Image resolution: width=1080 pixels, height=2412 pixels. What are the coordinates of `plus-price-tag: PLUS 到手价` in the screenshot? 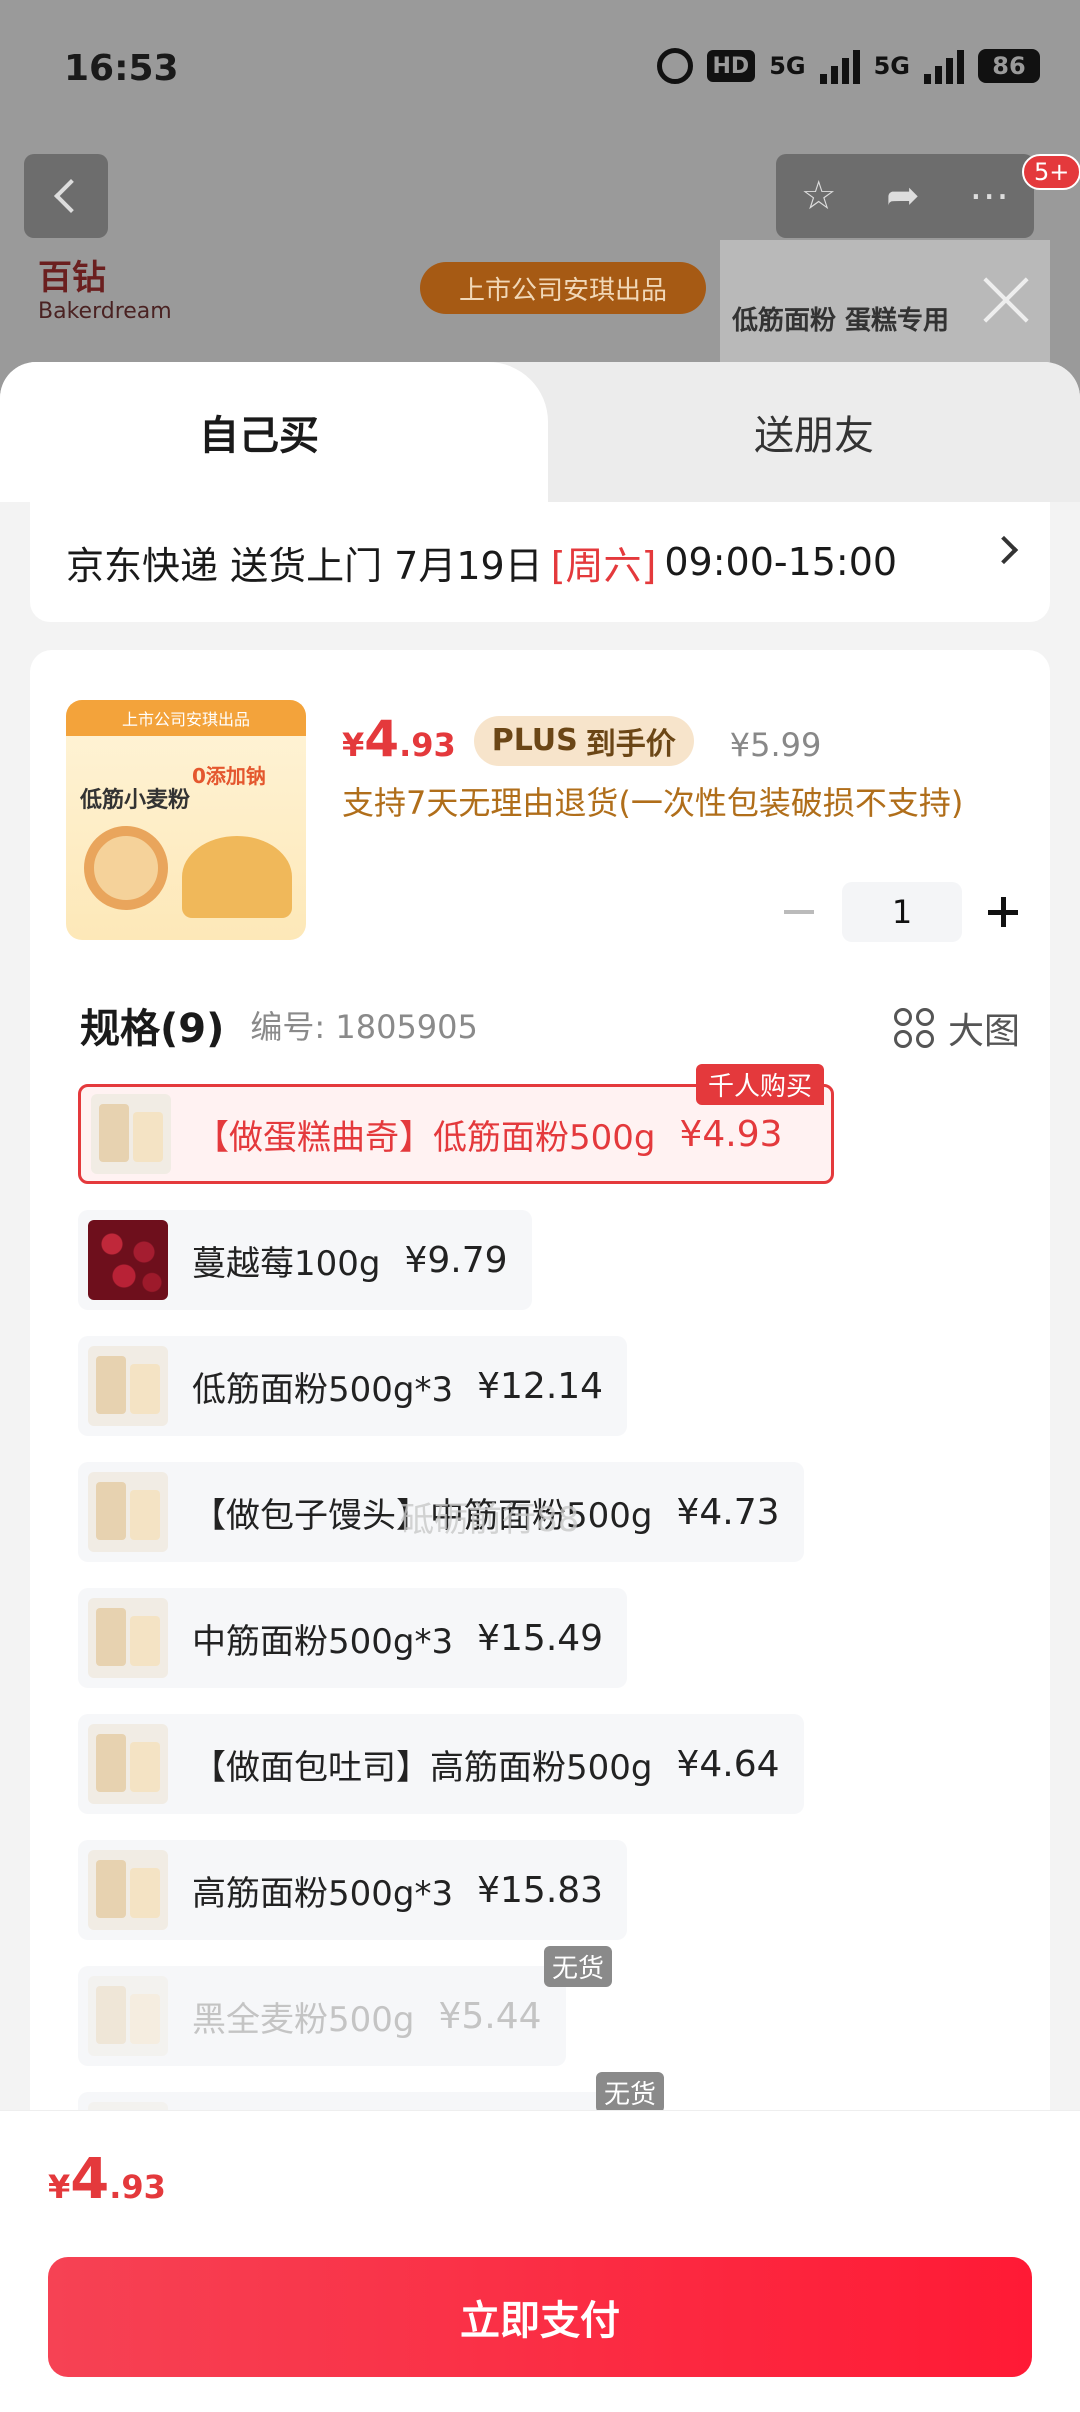 It's located at (583, 740).